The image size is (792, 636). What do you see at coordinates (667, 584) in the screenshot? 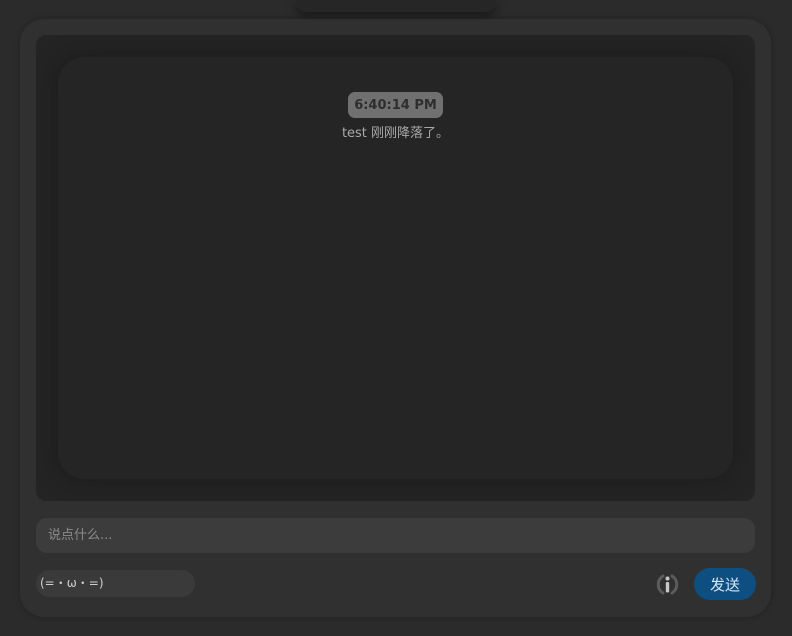
I see `info-icon` at bounding box center [667, 584].